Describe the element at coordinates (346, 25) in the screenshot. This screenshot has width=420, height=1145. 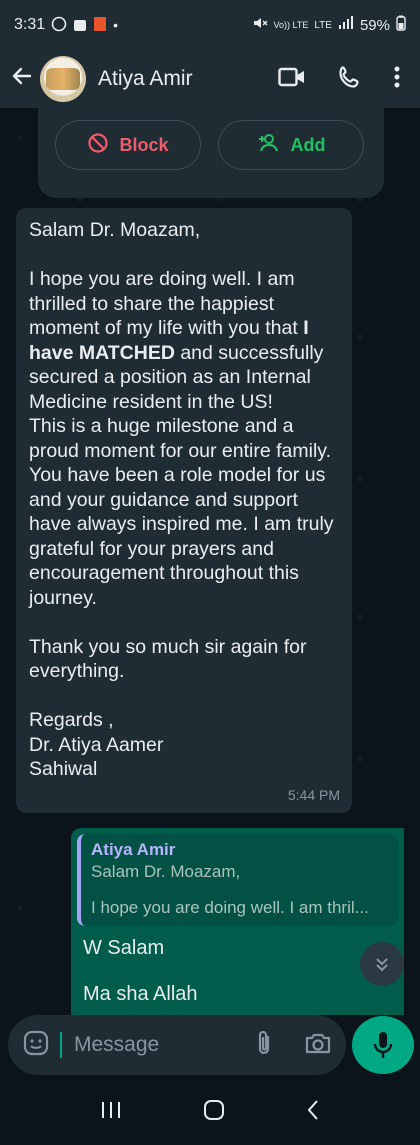
I see `signal-icon` at that location.